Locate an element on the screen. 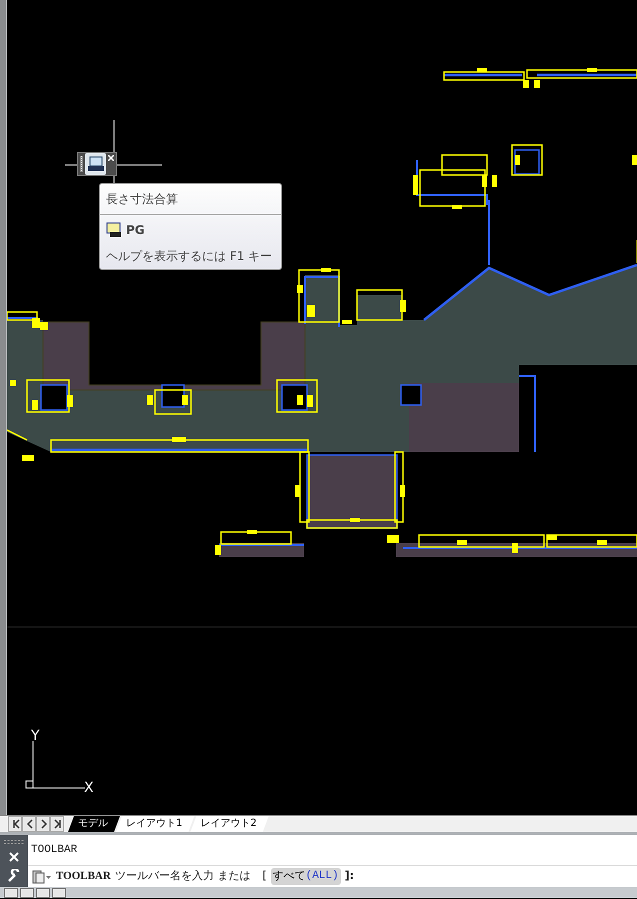 The image size is (637, 899). bracket: ]: is located at coordinates (349, 876).